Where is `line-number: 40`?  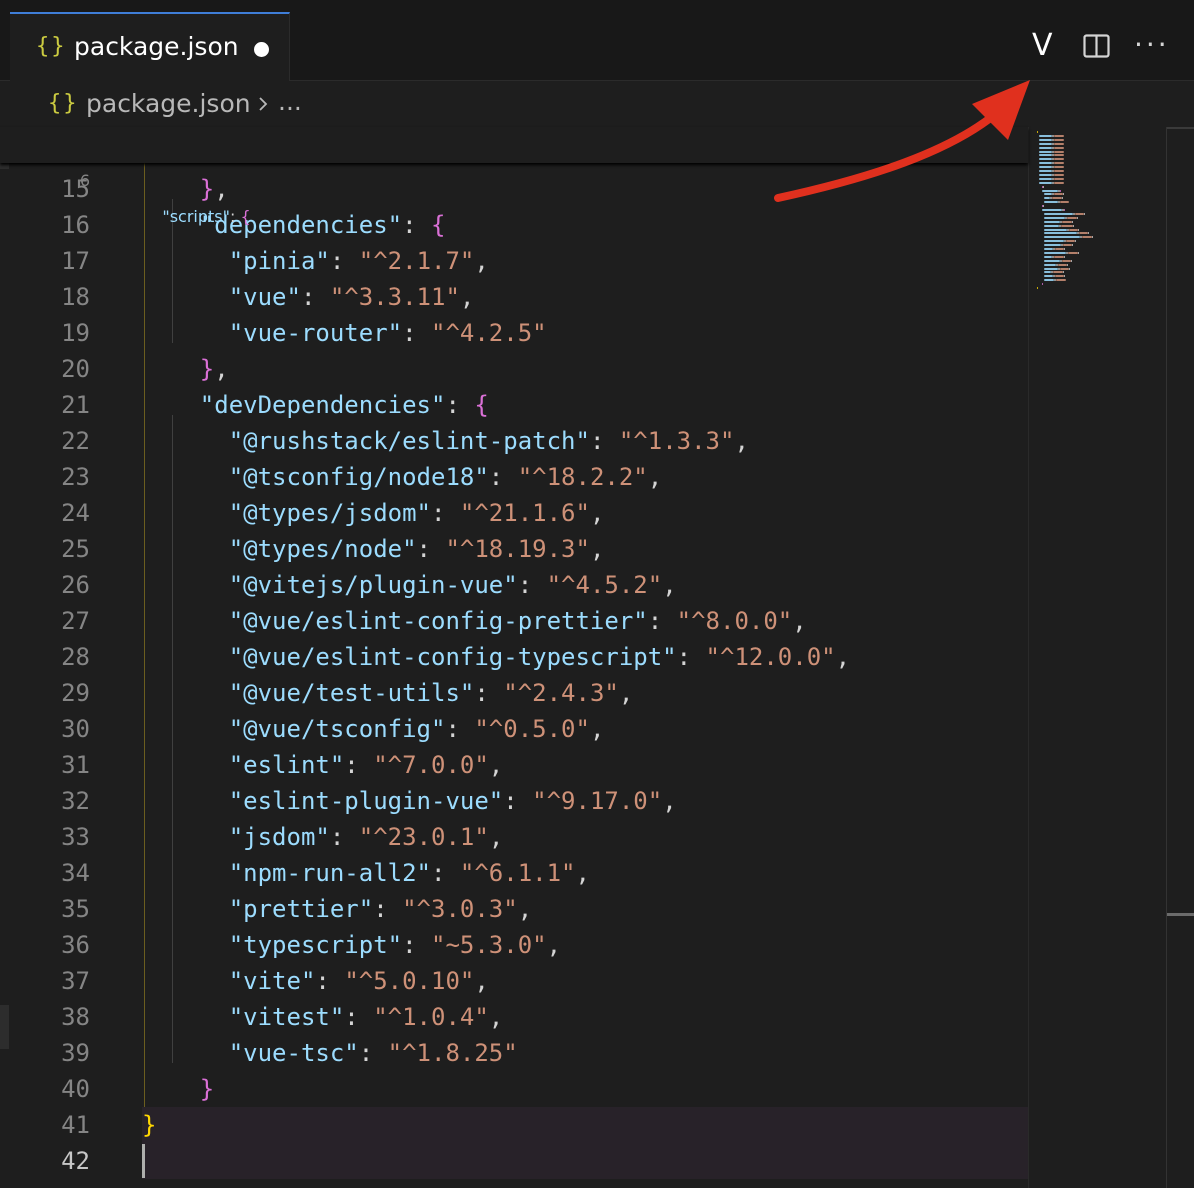 line-number: 40 is located at coordinates (75, 1089).